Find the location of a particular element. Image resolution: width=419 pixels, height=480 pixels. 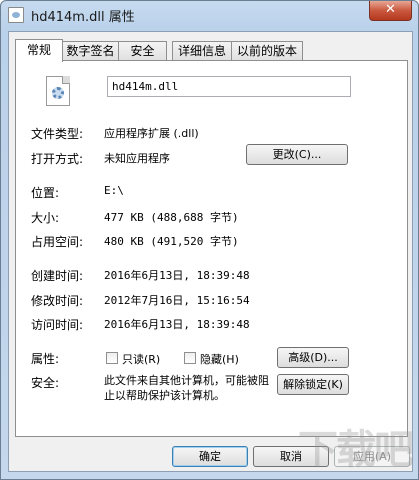

title-bar: hd414m.dll 属性 ✕ is located at coordinates (209, 15).